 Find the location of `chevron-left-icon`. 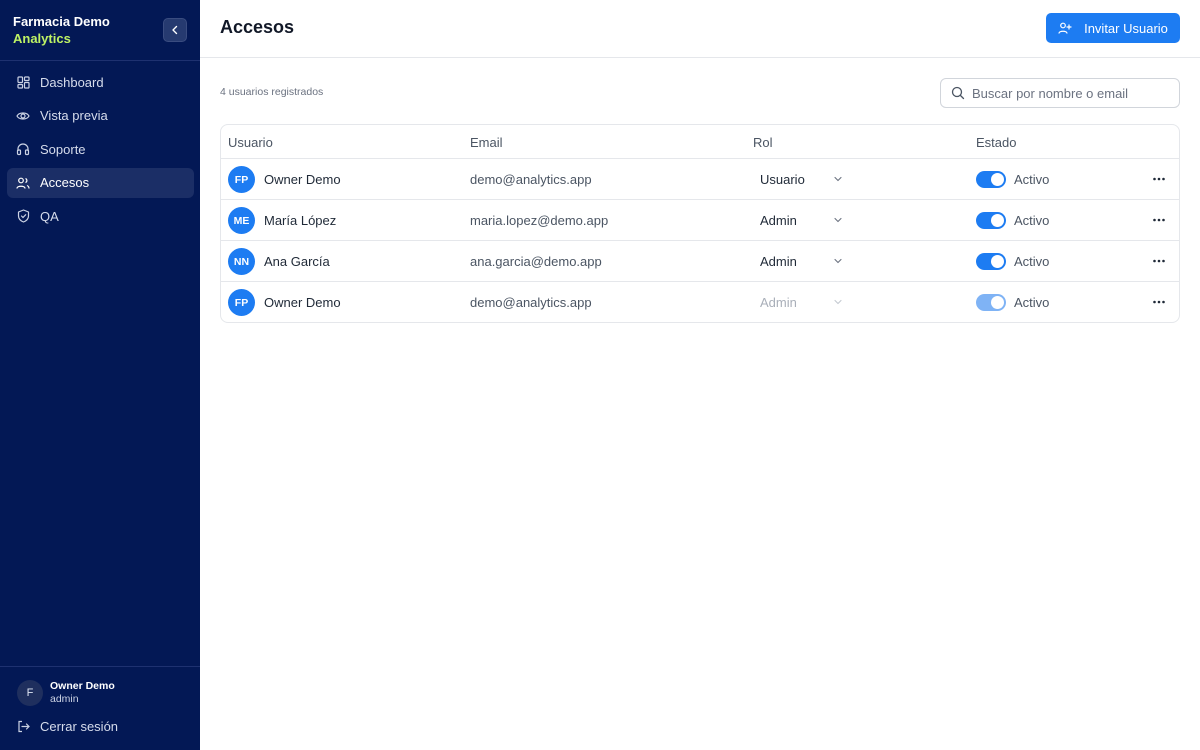

chevron-left-icon is located at coordinates (175, 30).